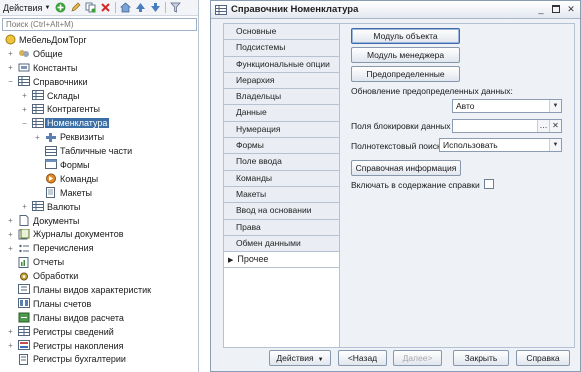  I want to click on tree-item: Макеты, so click(99, 193).